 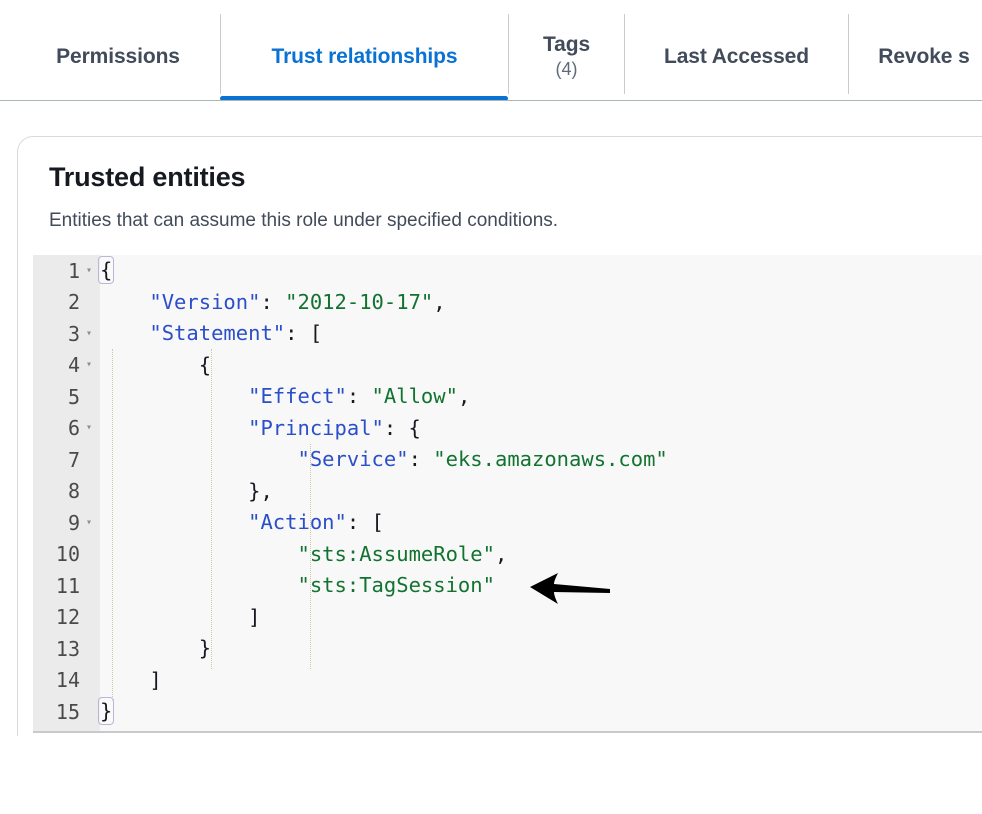 I want to click on gutter-line-number-row: 12, so click(x=66, y=618).